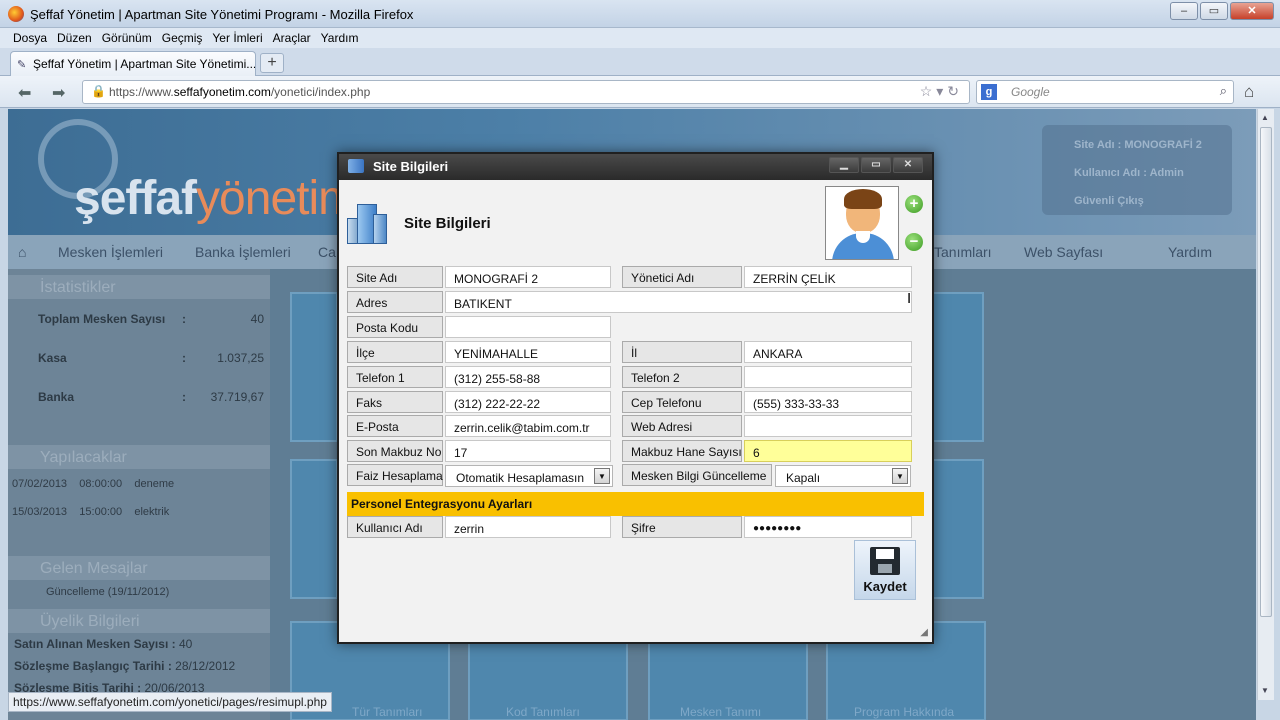 This screenshot has width=1280, height=720. Describe the element at coordinates (1105, 92) in the screenshot. I see `search-input: g Google ⌕` at that location.